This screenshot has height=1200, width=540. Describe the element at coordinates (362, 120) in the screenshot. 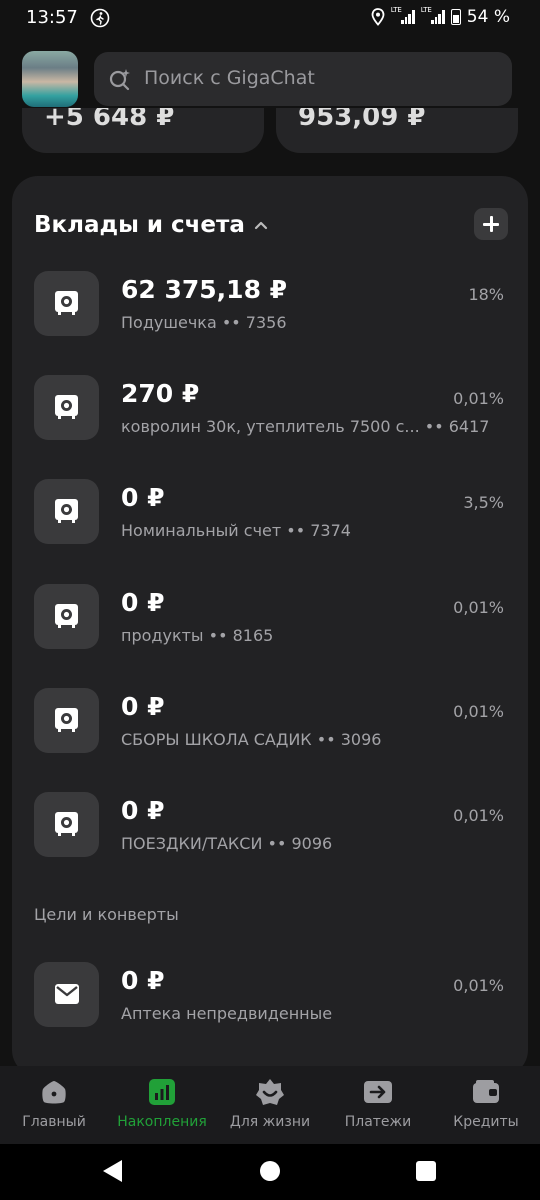

I see `summary-amount: 953,09 ₽` at that location.